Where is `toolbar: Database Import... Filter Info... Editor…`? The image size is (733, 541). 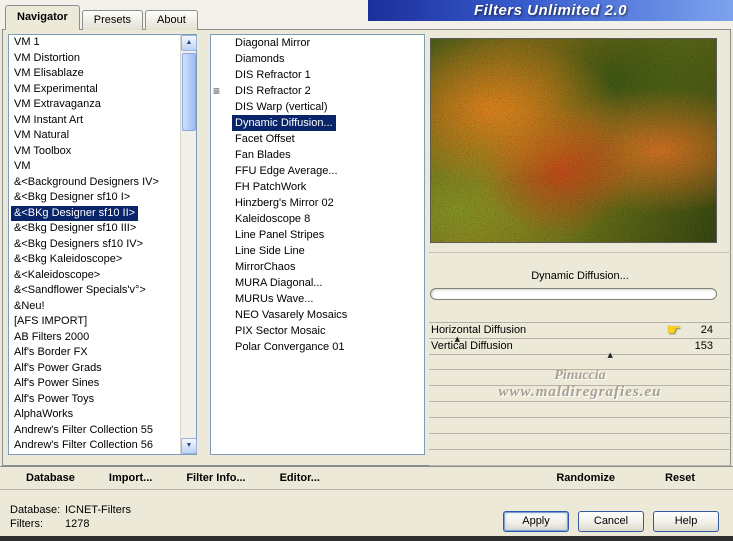
toolbar: Database Import... Filter Info... Editor… is located at coordinates (366, 478).